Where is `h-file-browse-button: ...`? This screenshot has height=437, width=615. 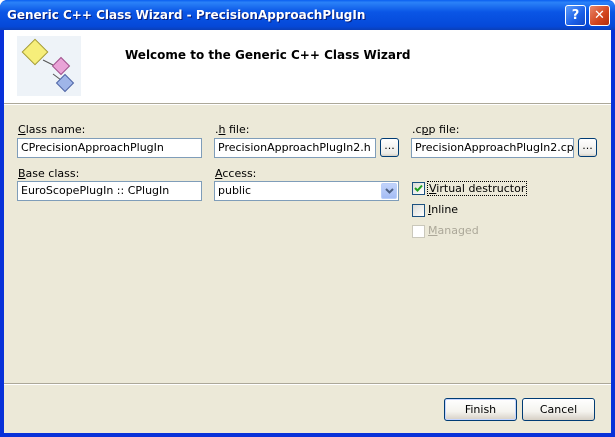 h-file-browse-button: ... is located at coordinates (389, 147).